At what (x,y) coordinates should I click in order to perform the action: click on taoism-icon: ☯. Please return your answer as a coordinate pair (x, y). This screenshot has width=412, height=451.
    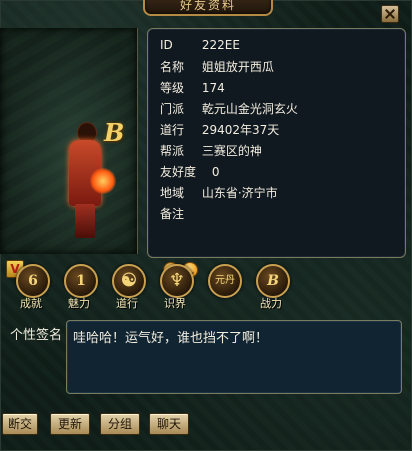
    Looking at the image, I should click on (129, 281).